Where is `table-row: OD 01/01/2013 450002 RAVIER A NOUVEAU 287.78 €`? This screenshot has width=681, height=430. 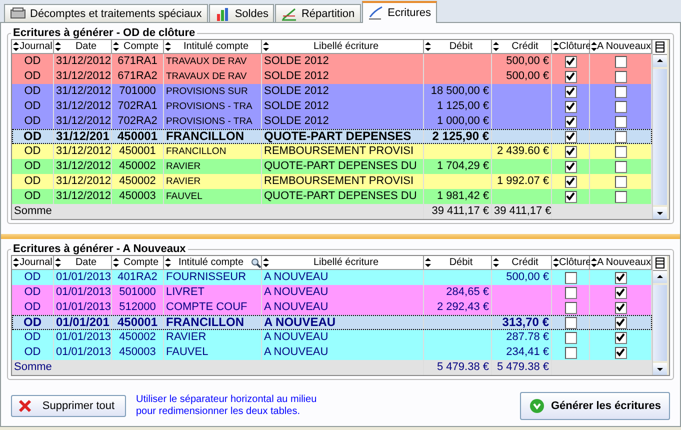 table-row: OD 01/01/2013 450002 RAVIER A NOUVEAU 287.78 € is located at coordinates (332, 337).